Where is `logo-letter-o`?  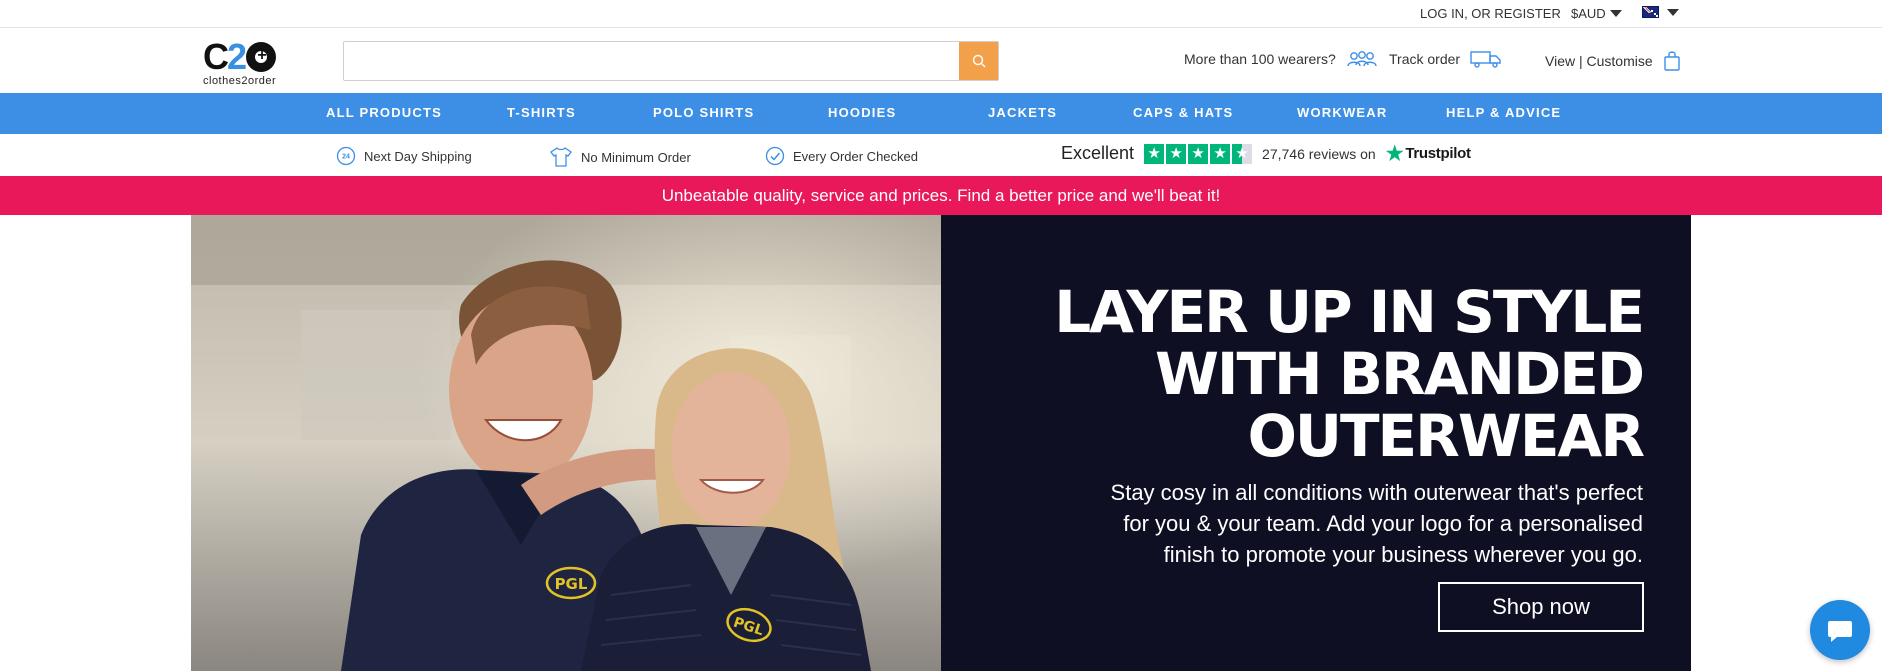
logo-letter-o is located at coordinates (261, 57).